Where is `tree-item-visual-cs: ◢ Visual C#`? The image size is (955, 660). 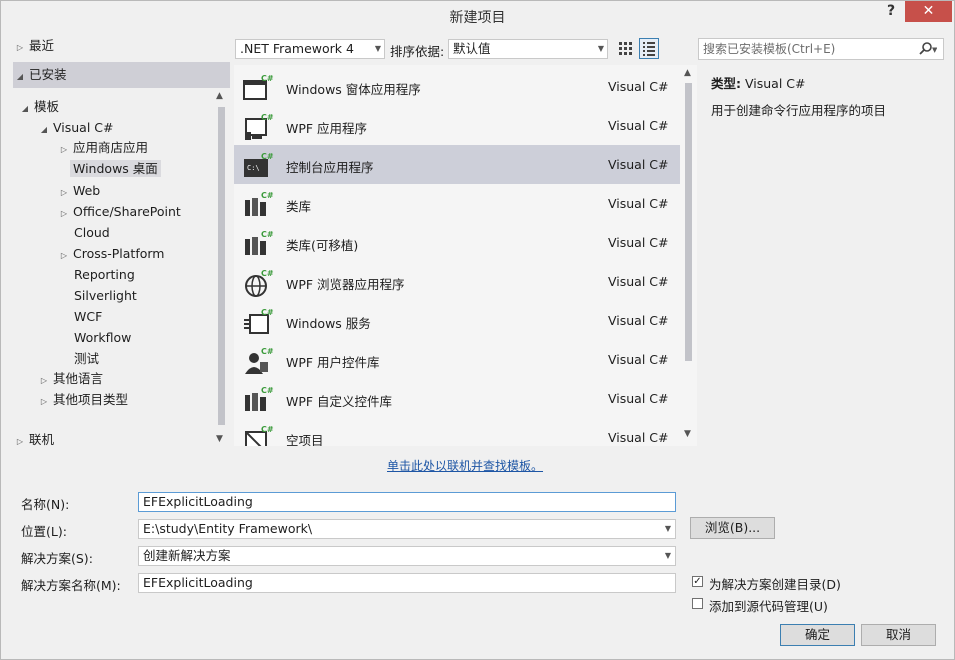 tree-item-visual-cs: ◢ Visual C# is located at coordinates (76, 129).